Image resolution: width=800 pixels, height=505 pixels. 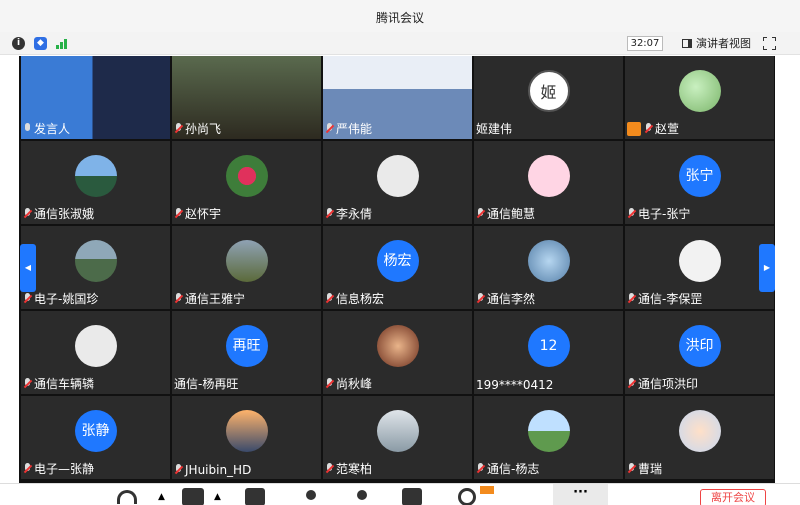 I want to click on participant-tile: 杨宏 信息杨宏, so click(x=397, y=267).